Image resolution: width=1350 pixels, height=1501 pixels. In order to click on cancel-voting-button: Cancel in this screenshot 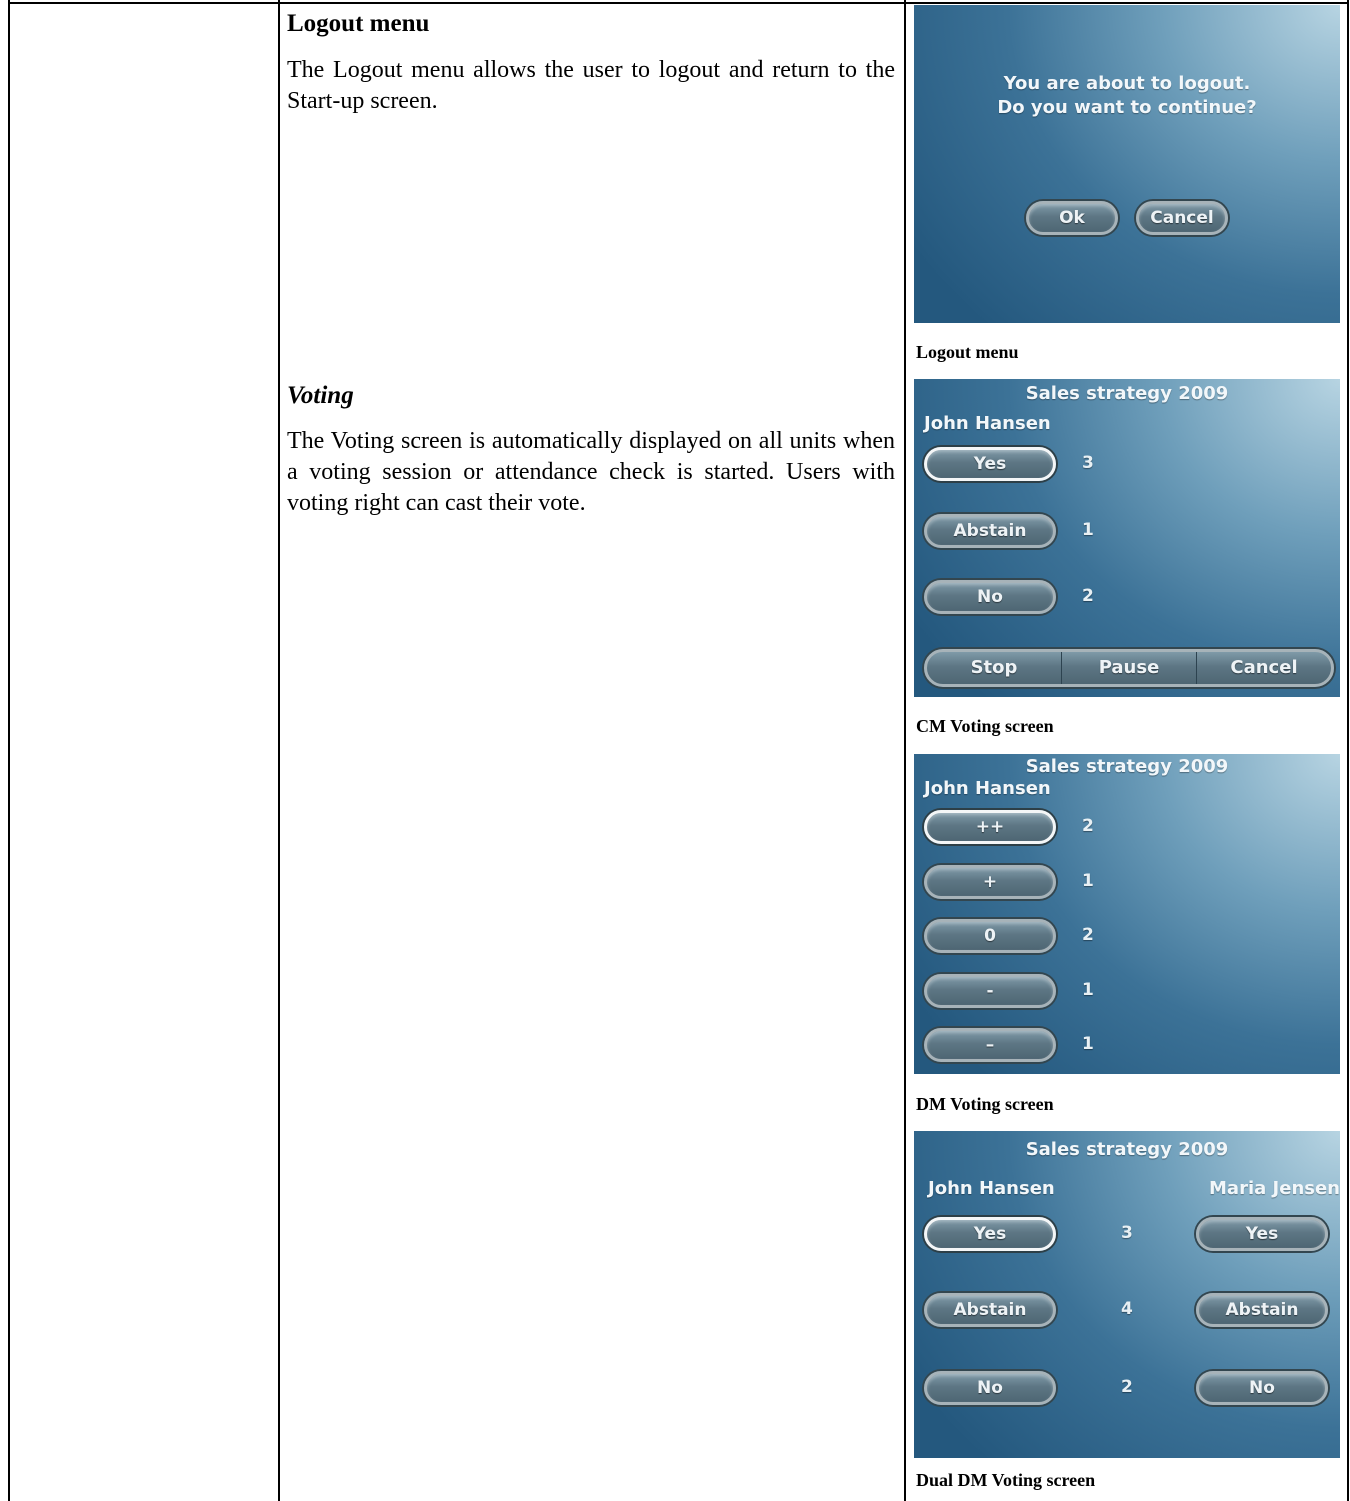, I will do `click(1263, 668)`.